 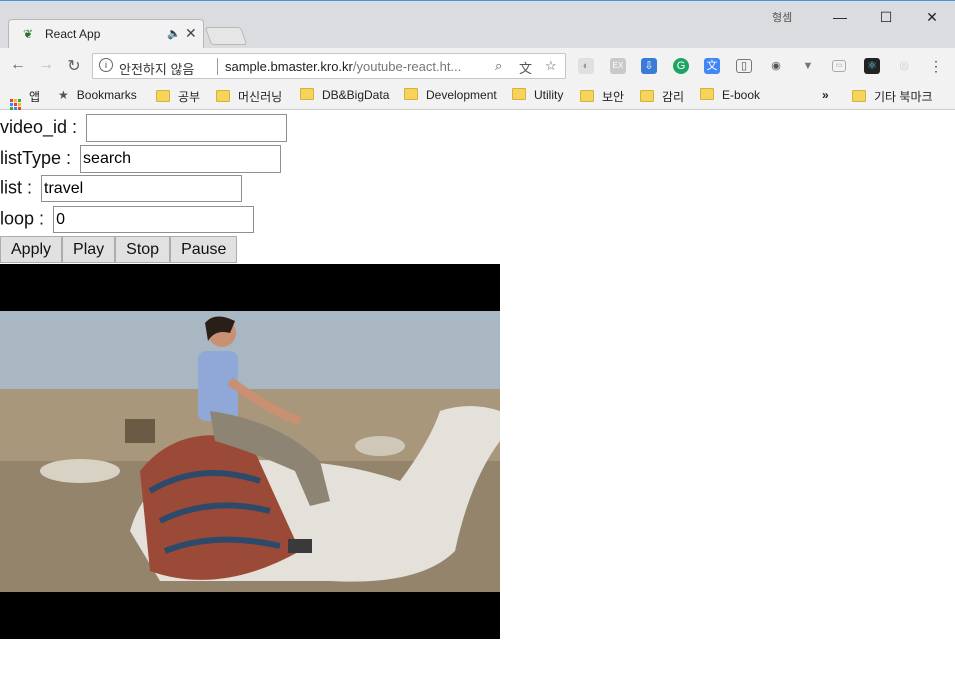 What do you see at coordinates (549, 95) in the screenshot?
I see `bookmark-label: Utility` at bounding box center [549, 95].